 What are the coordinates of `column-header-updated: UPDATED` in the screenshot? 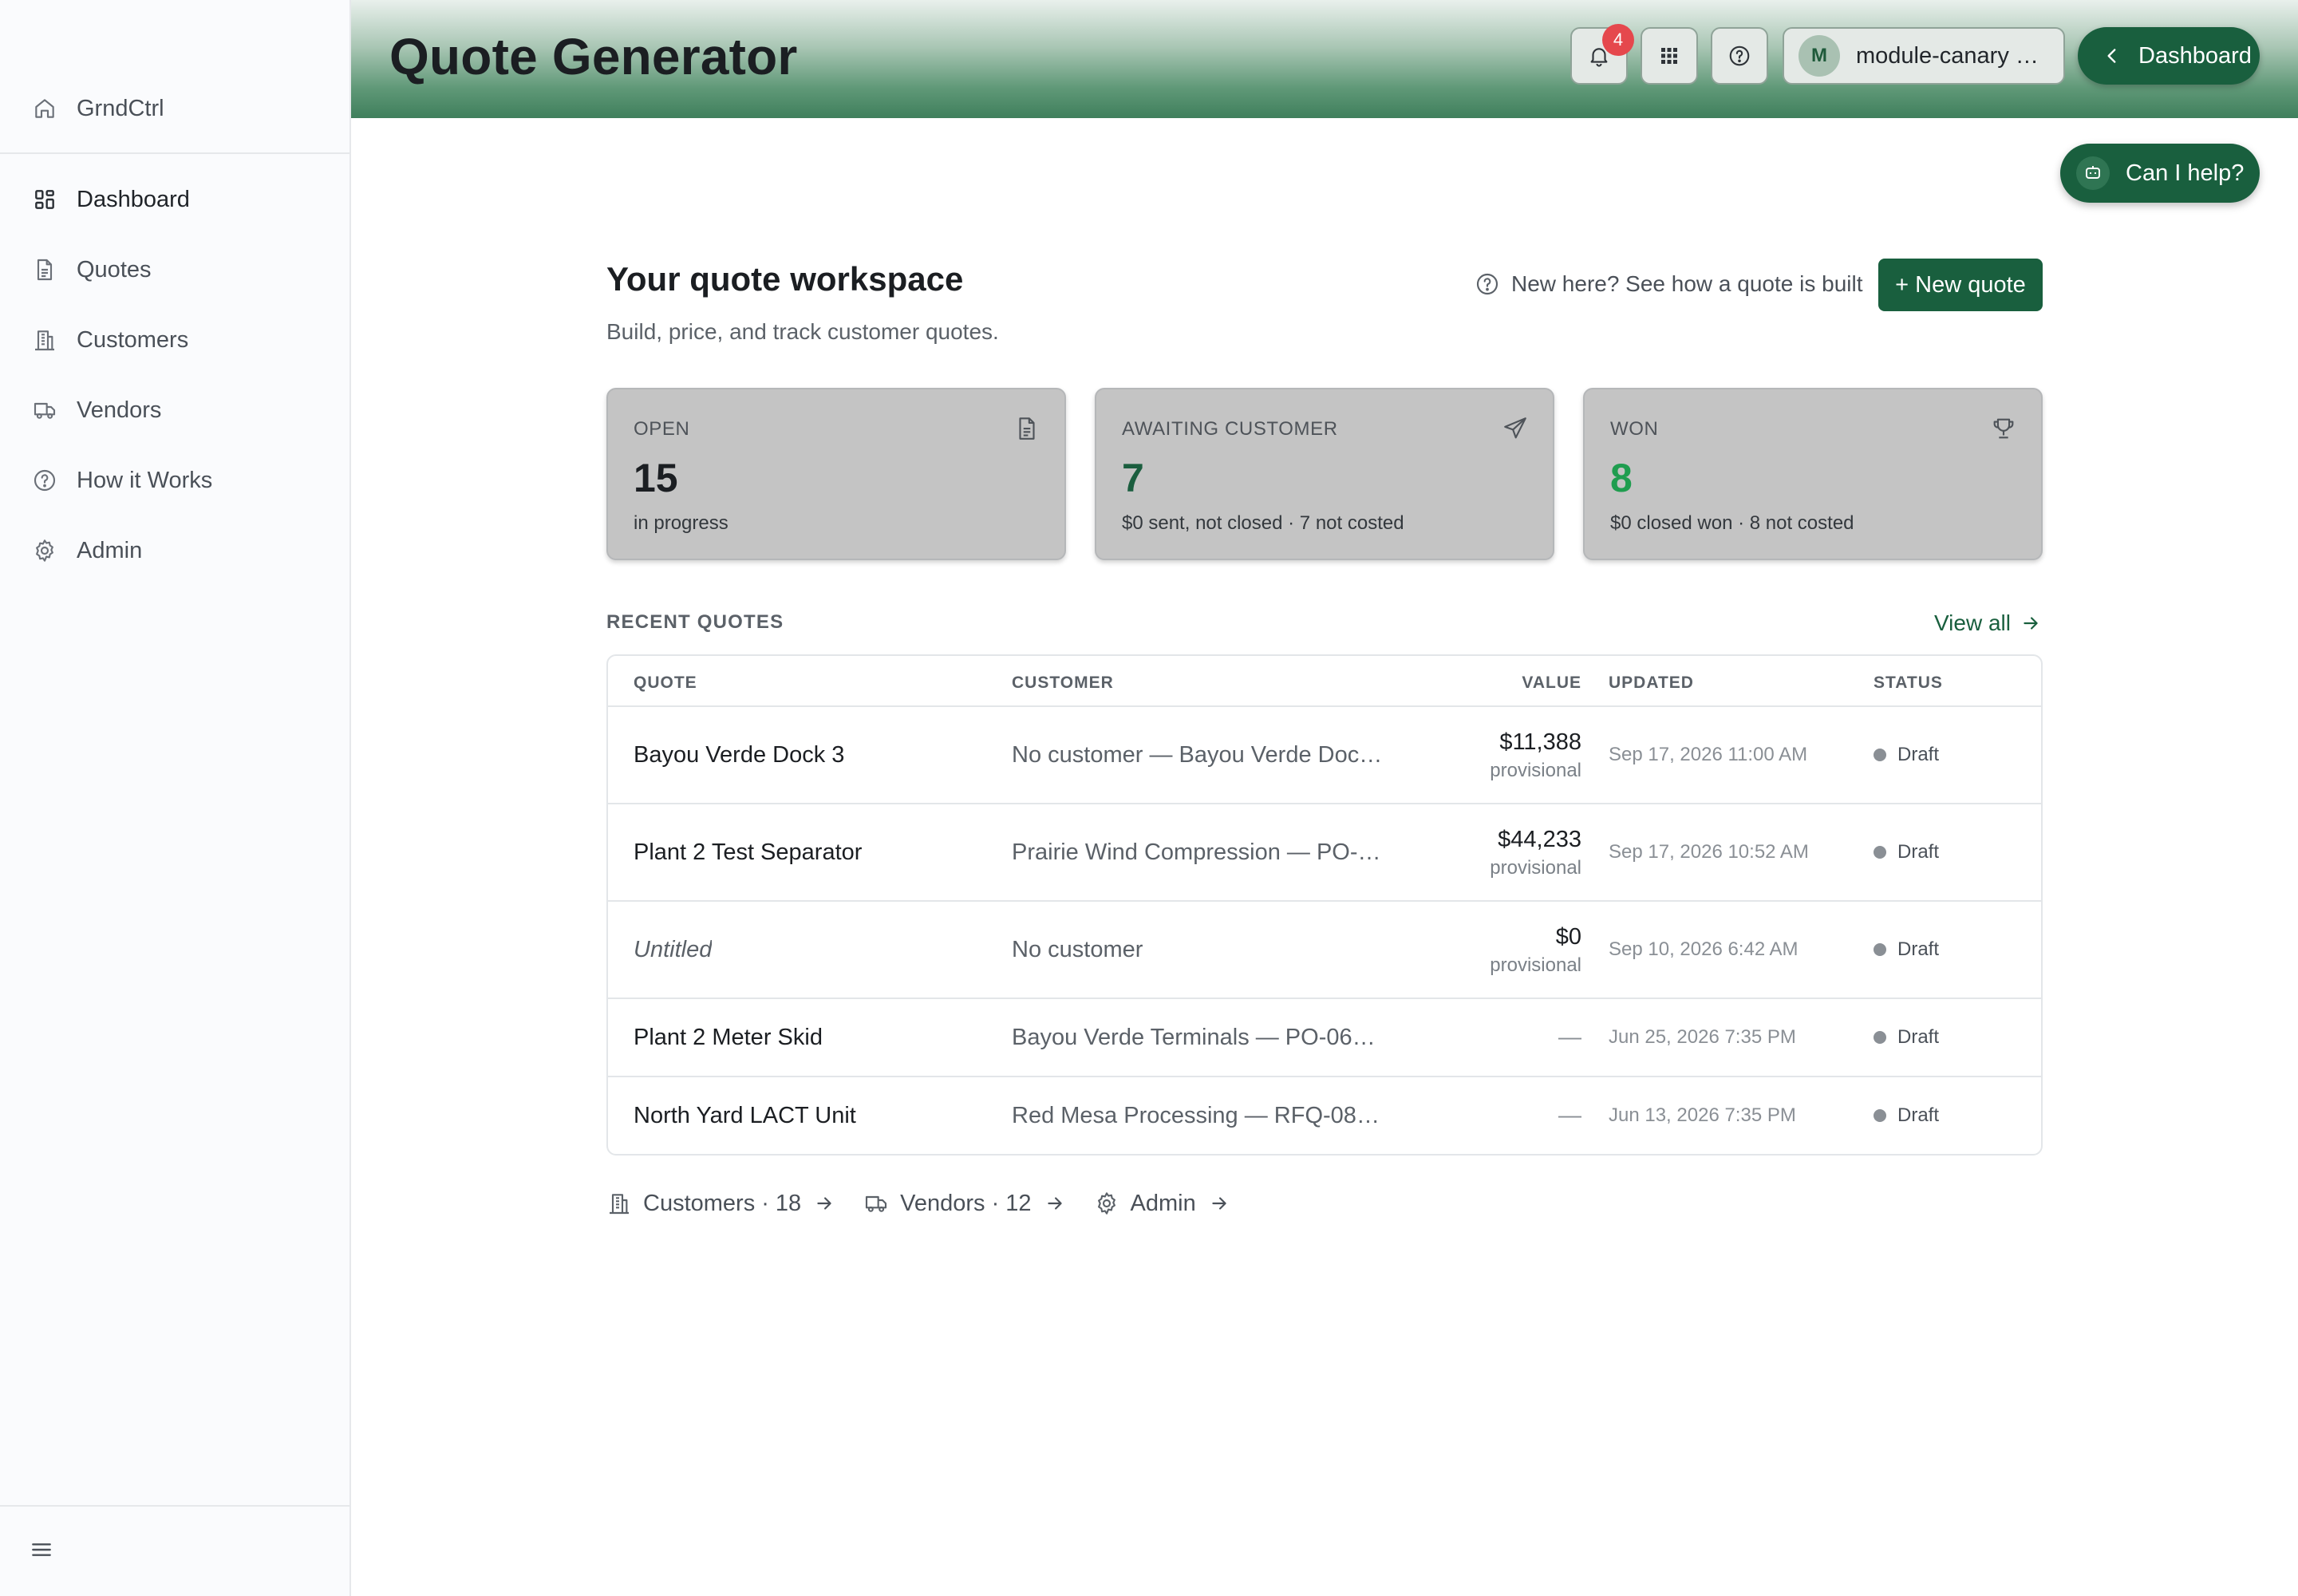 It's located at (1652, 683).